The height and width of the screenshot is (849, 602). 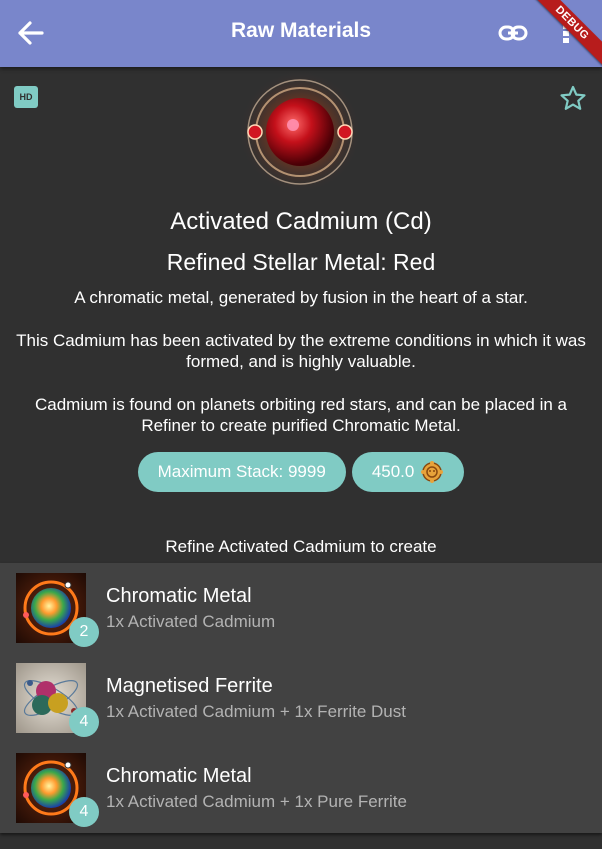 I want to click on star-outline-icon, so click(x=573, y=98).